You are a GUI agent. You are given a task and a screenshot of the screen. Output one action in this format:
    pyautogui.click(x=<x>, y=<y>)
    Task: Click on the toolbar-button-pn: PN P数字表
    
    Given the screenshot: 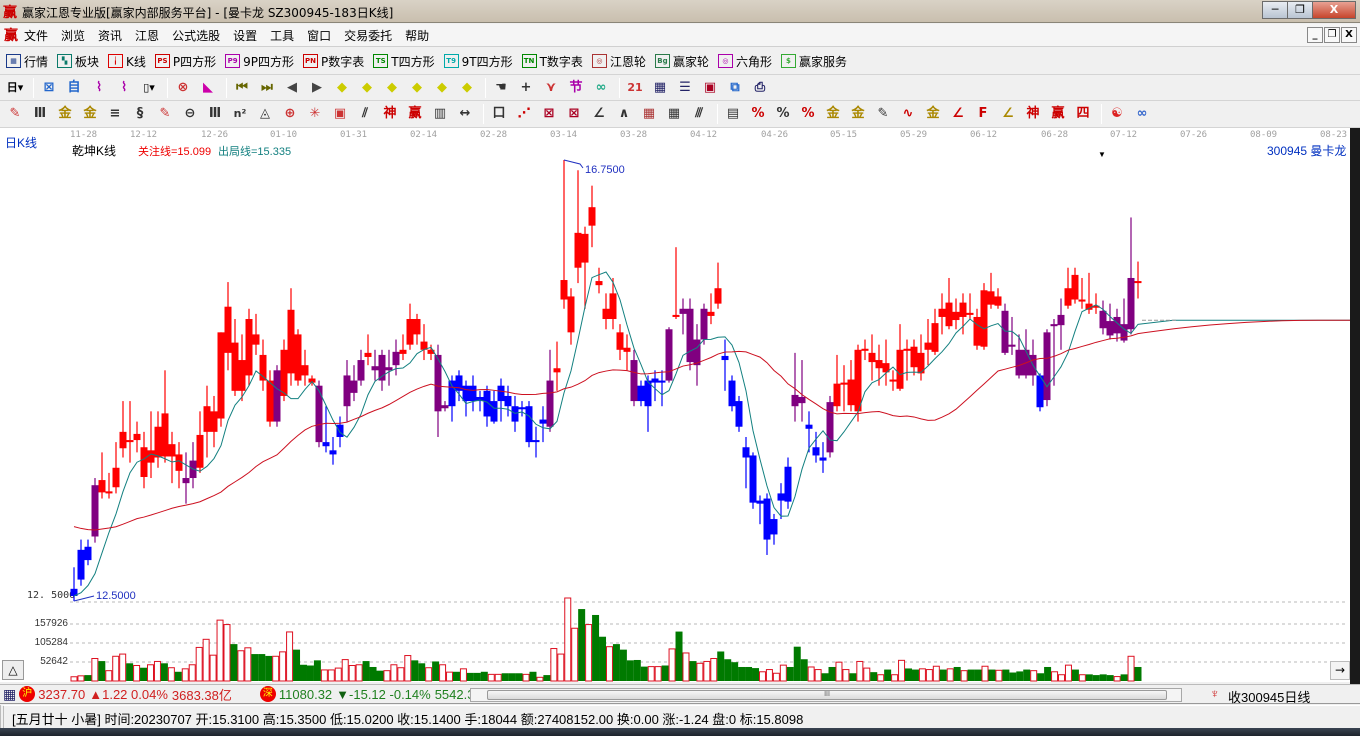 What is the action you would take?
    pyautogui.click(x=333, y=61)
    